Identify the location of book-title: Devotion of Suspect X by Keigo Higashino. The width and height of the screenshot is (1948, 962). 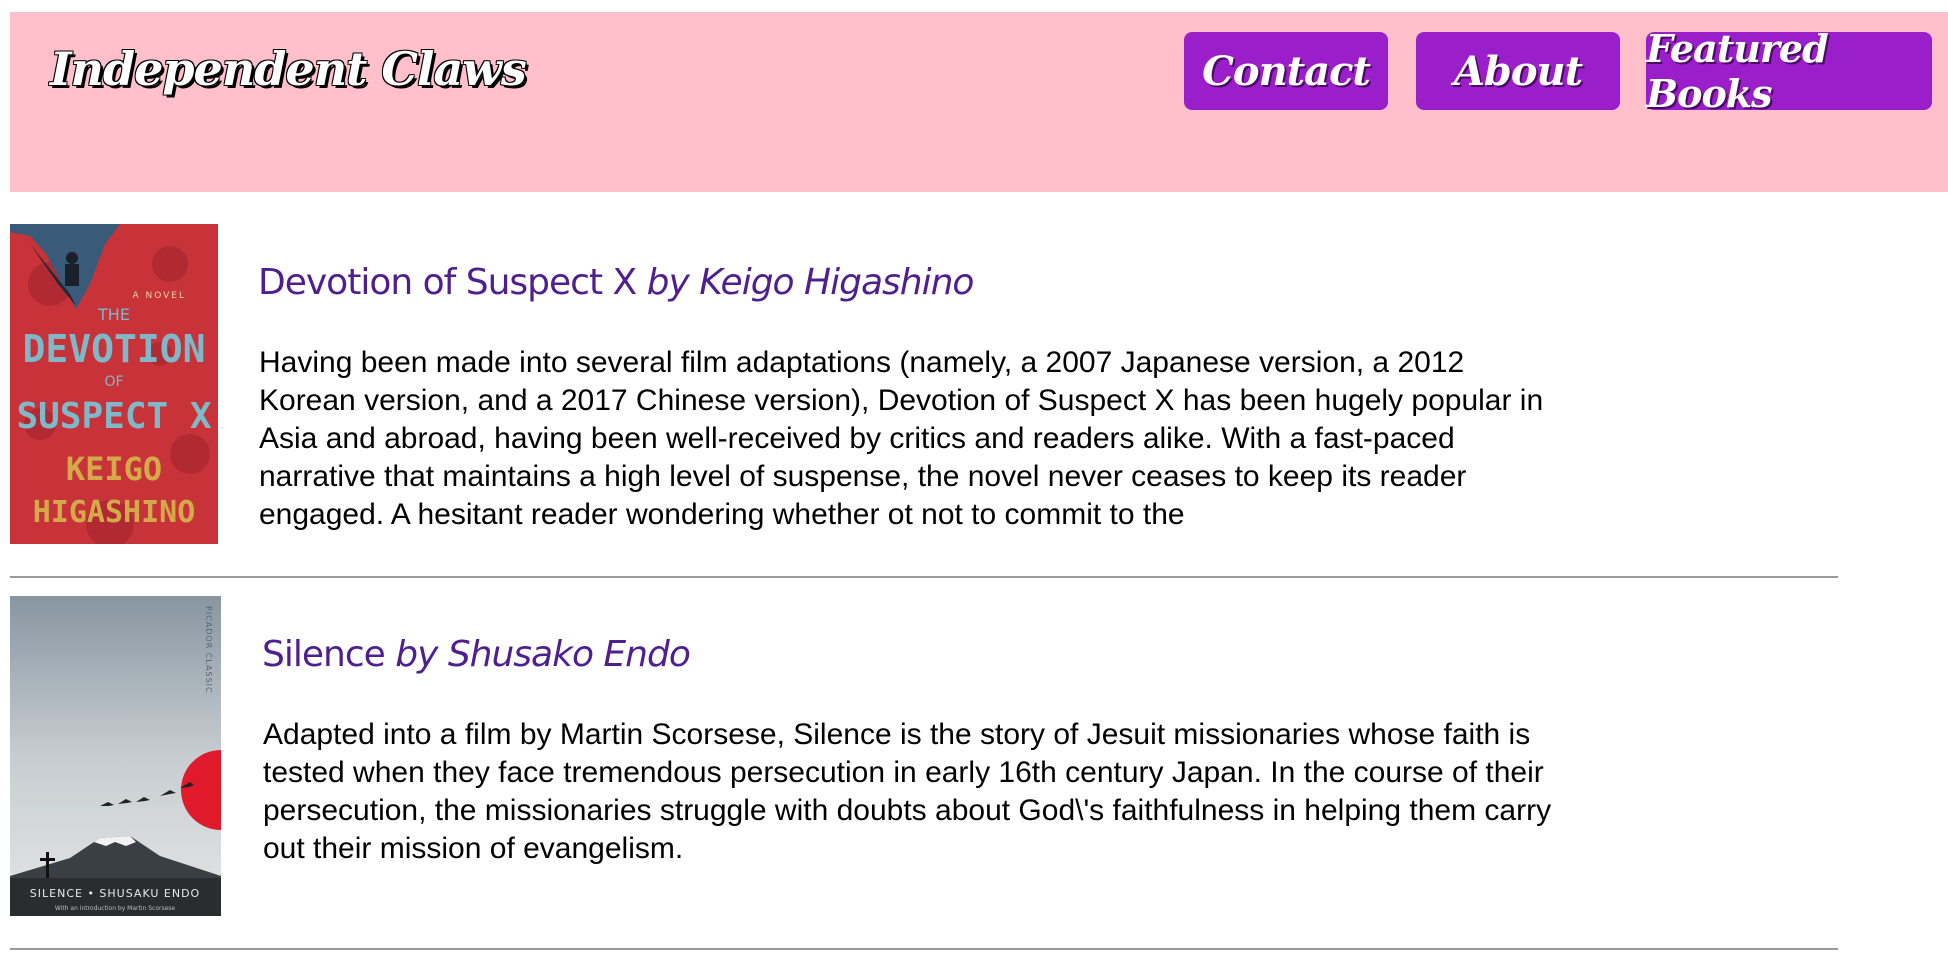
(616, 282).